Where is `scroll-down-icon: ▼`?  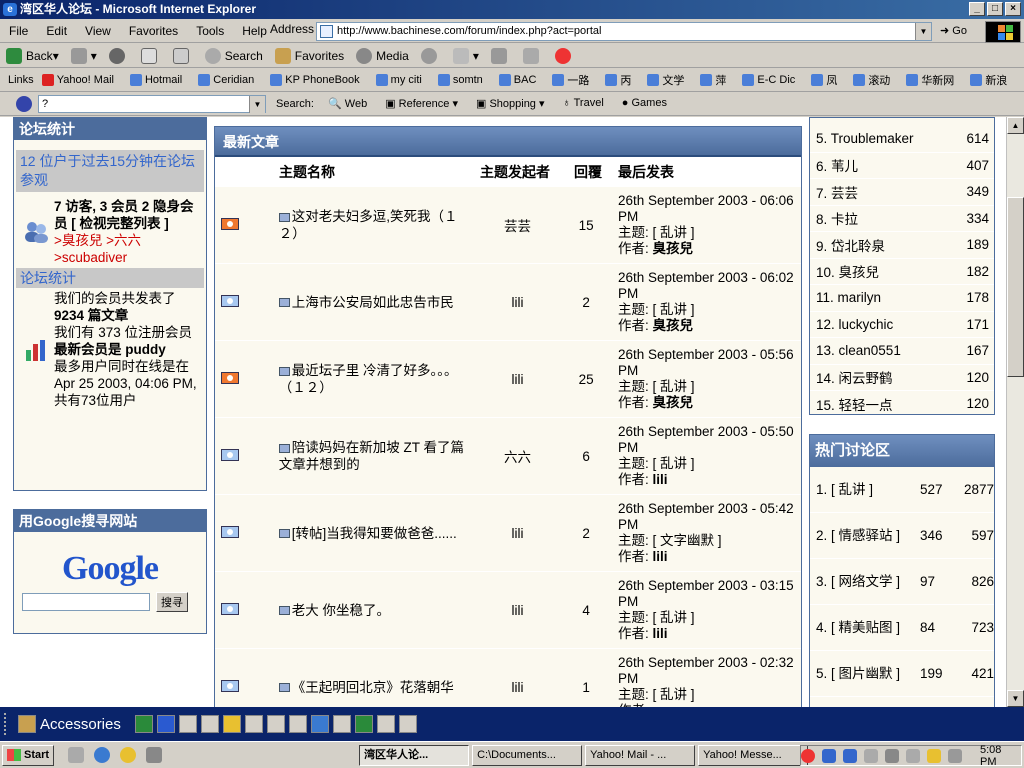
scroll-down-icon: ▼ is located at coordinates (1015, 698).